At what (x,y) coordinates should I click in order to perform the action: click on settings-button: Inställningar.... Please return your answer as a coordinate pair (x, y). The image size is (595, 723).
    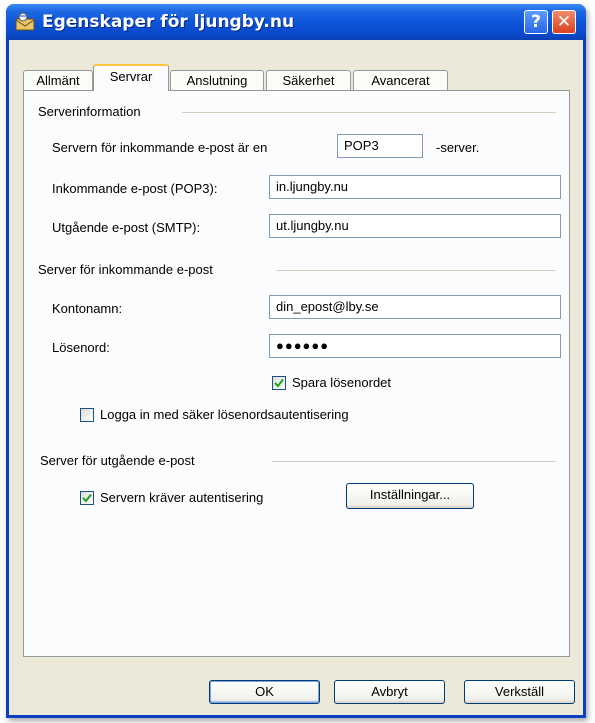
    Looking at the image, I should click on (410, 496).